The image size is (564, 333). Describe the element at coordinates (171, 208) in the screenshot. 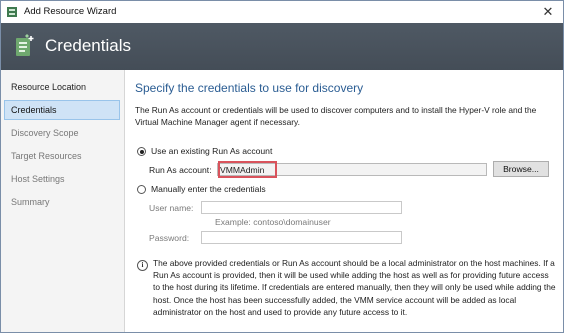

I see `user-name-label: User name:` at that location.